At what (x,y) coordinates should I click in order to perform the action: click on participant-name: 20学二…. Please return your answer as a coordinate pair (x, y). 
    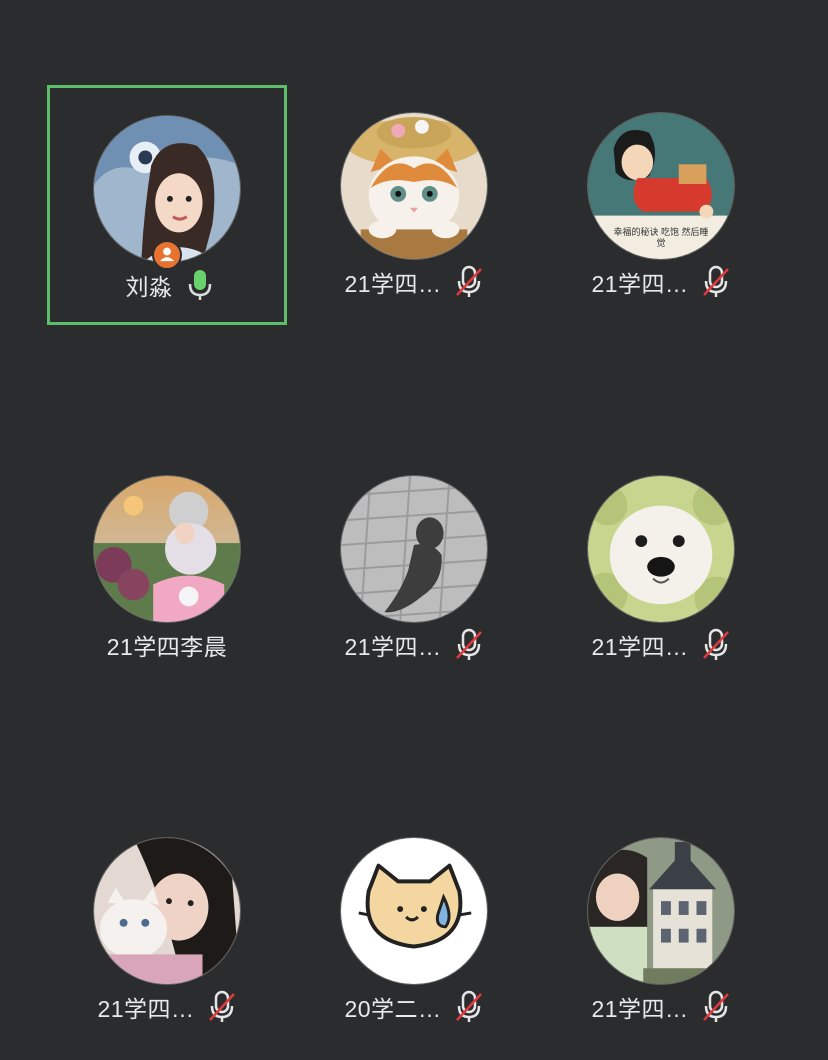
    Looking at the image, I should click on (393, 1009).